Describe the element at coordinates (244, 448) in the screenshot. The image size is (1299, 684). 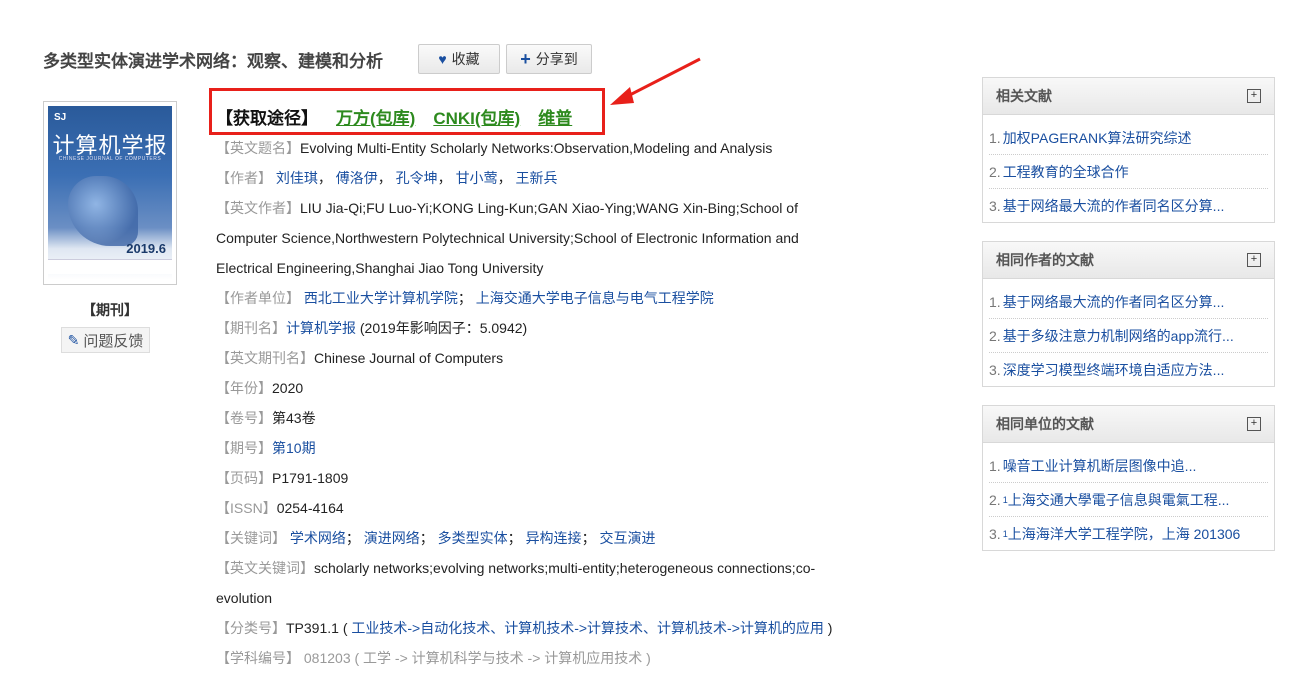
I see `meta-key: 【期号】` at that location.